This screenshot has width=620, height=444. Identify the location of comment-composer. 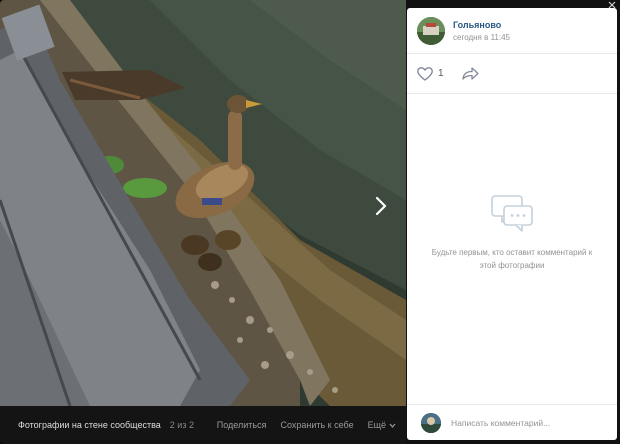
(512, 422).